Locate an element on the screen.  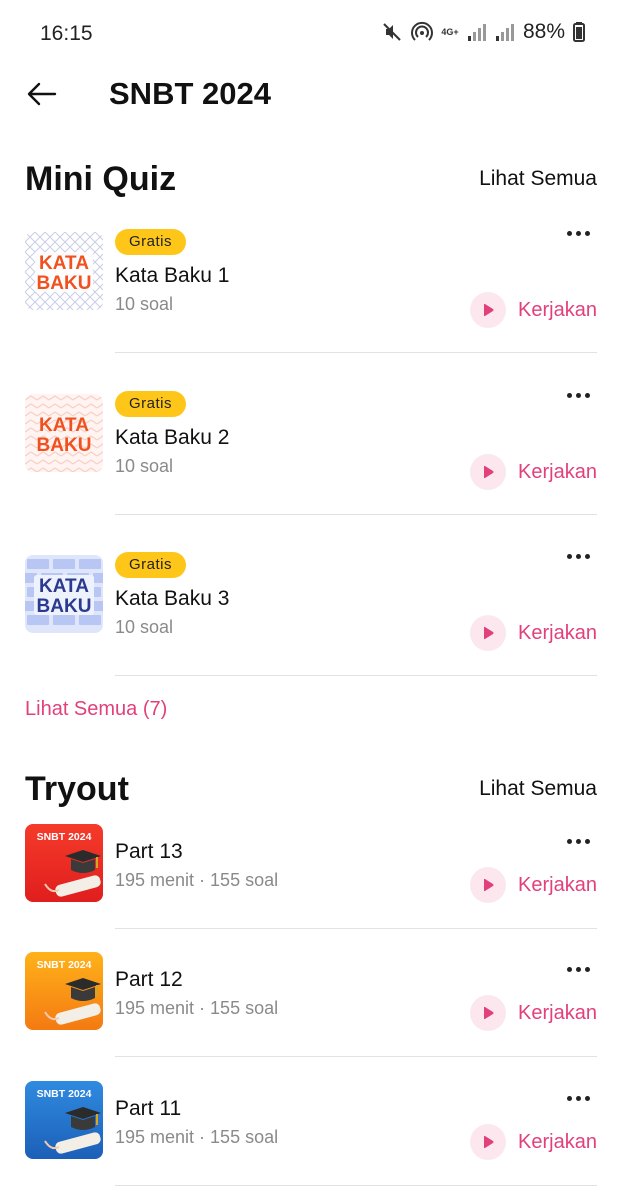
page-title: SNBT 2024 is located at coordinates (190, 93).